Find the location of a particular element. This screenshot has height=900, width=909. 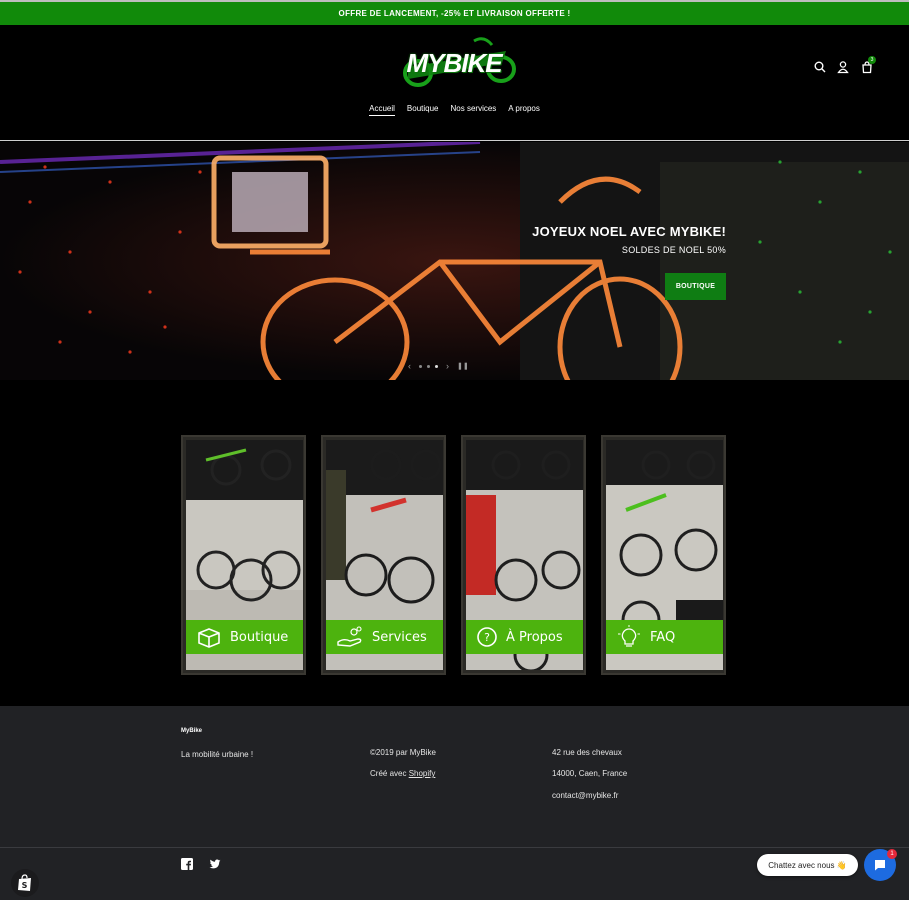

question-icon: ? is located at coordinates (487, 637).